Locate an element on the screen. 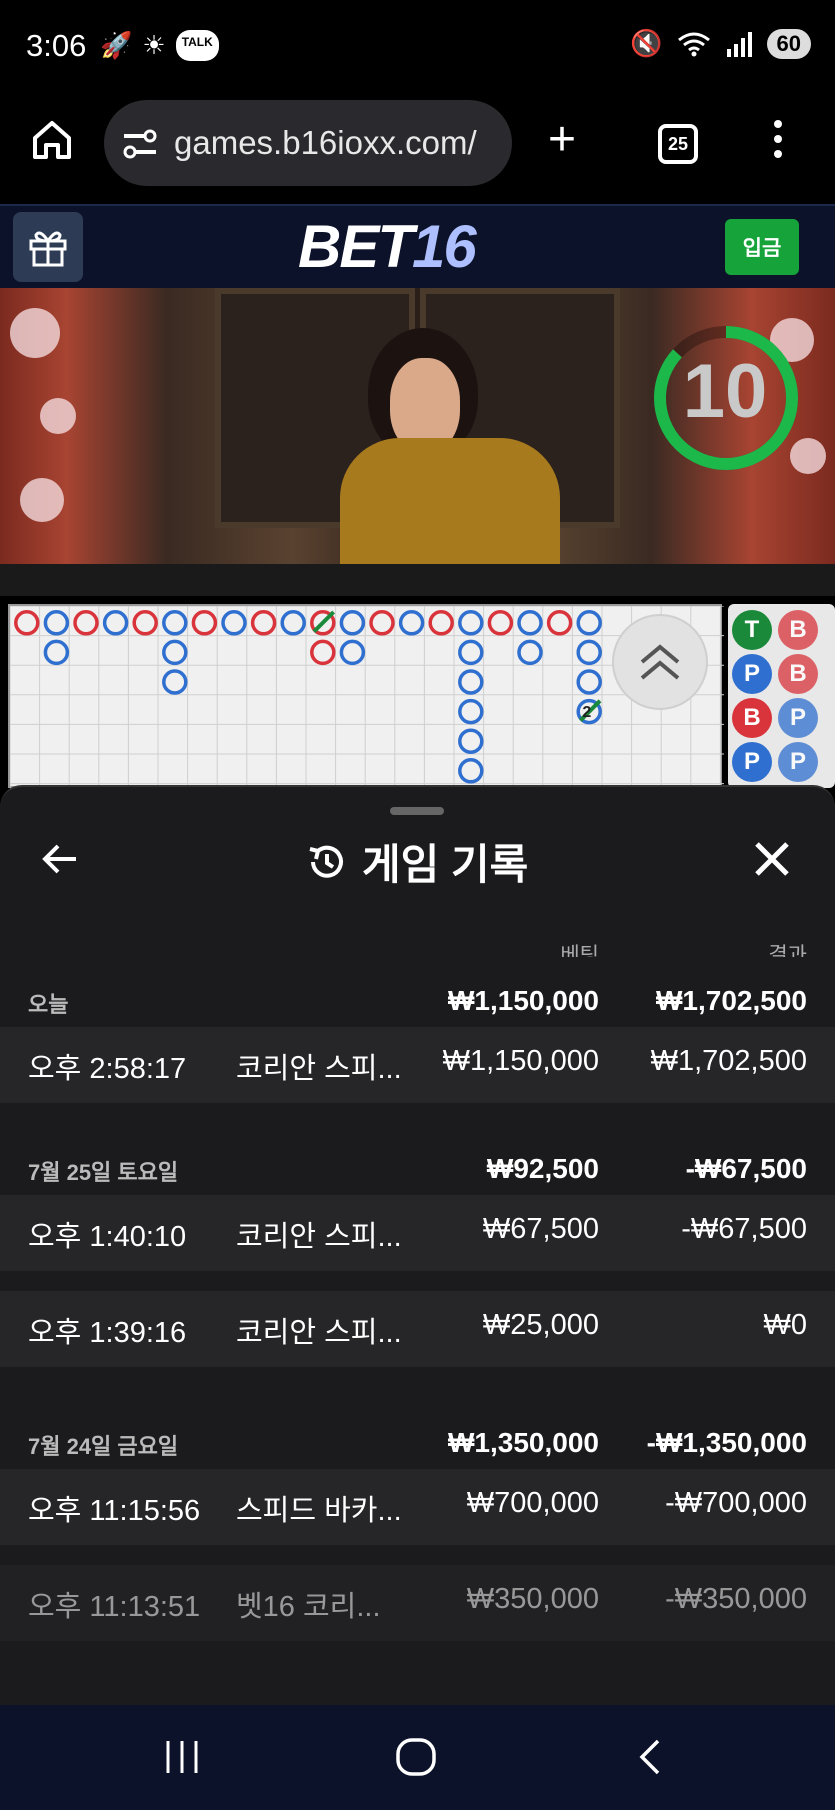 Image resolution: width=835 pixels, height=1810 pixels. row-result: -₩67,500 is located at coordinates (744, 1229).